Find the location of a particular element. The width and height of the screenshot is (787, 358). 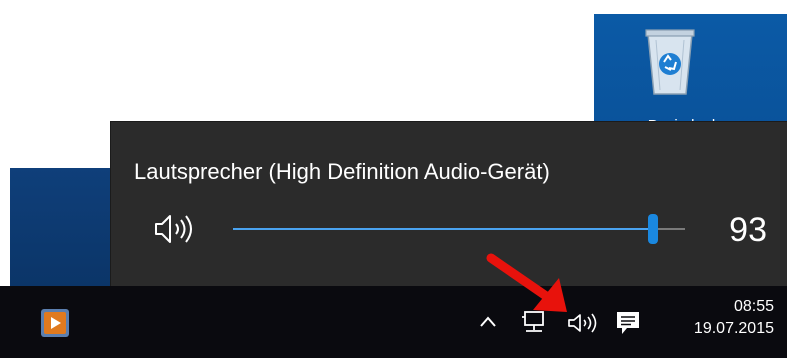

clock: 08:55 19.07.2015 is located at coordinates (718, 318).